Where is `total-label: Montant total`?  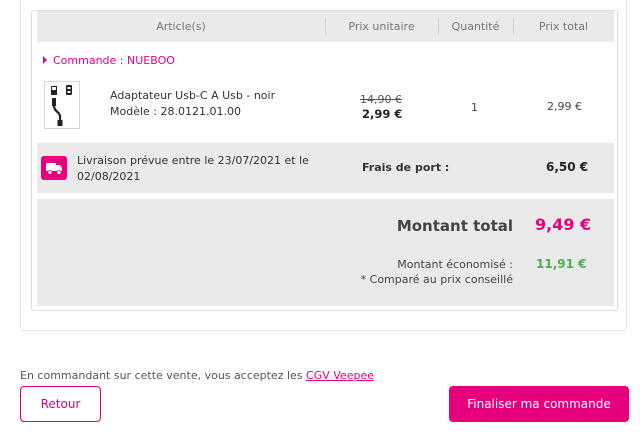 total-label: Montant total is located at coordinates (454, 226).